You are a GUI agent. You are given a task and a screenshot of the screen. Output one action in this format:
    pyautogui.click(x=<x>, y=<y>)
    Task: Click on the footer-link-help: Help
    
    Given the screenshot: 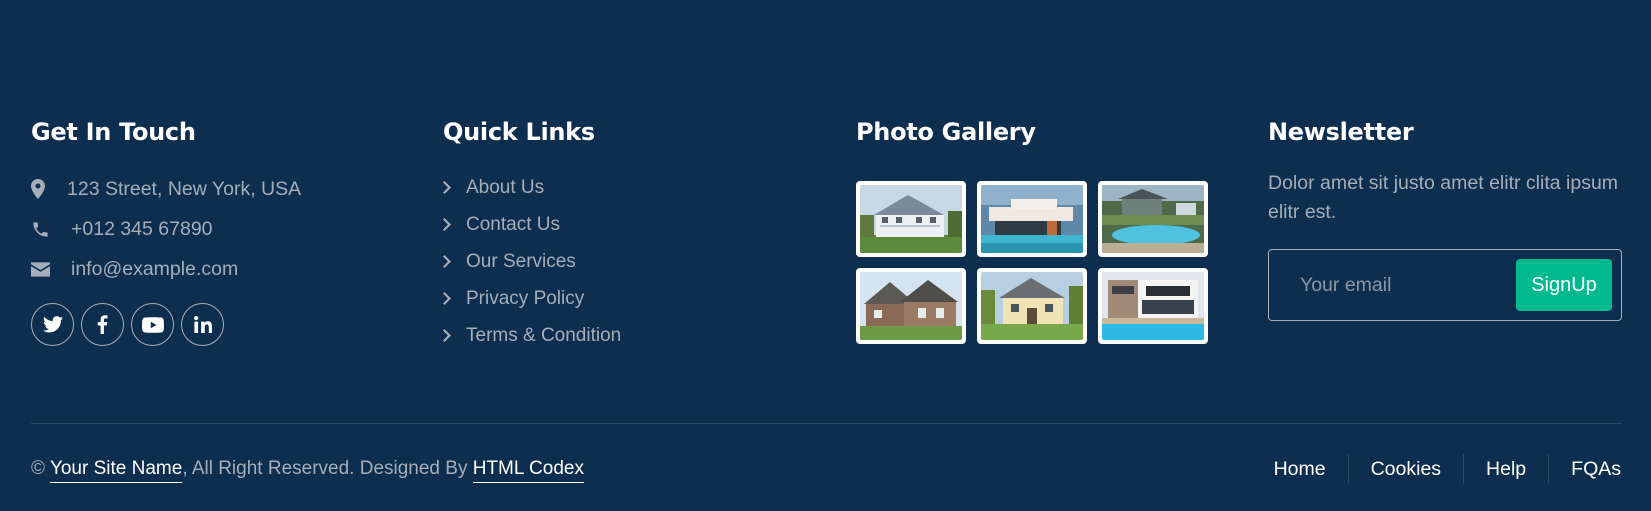 What is the action you would take?
    pyautogui.click(x=1507, y=469)
    